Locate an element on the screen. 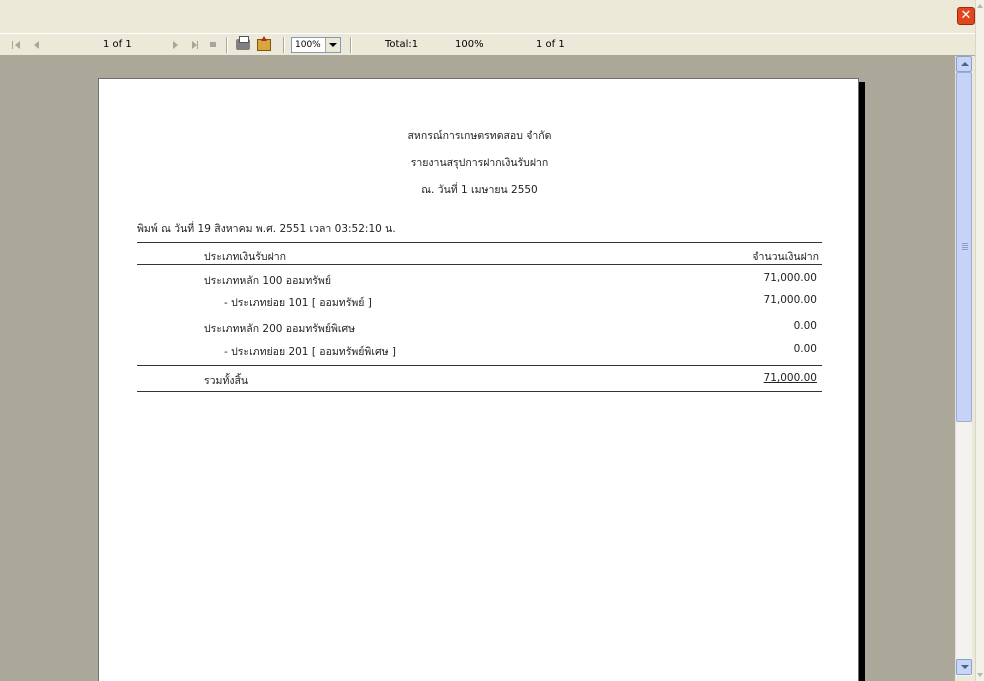 This screenshot has width=984, height=681. row-label: - ประเภทย่อย 101 [ ออมทรัพย์ ] is located at coordinates (298, 303).